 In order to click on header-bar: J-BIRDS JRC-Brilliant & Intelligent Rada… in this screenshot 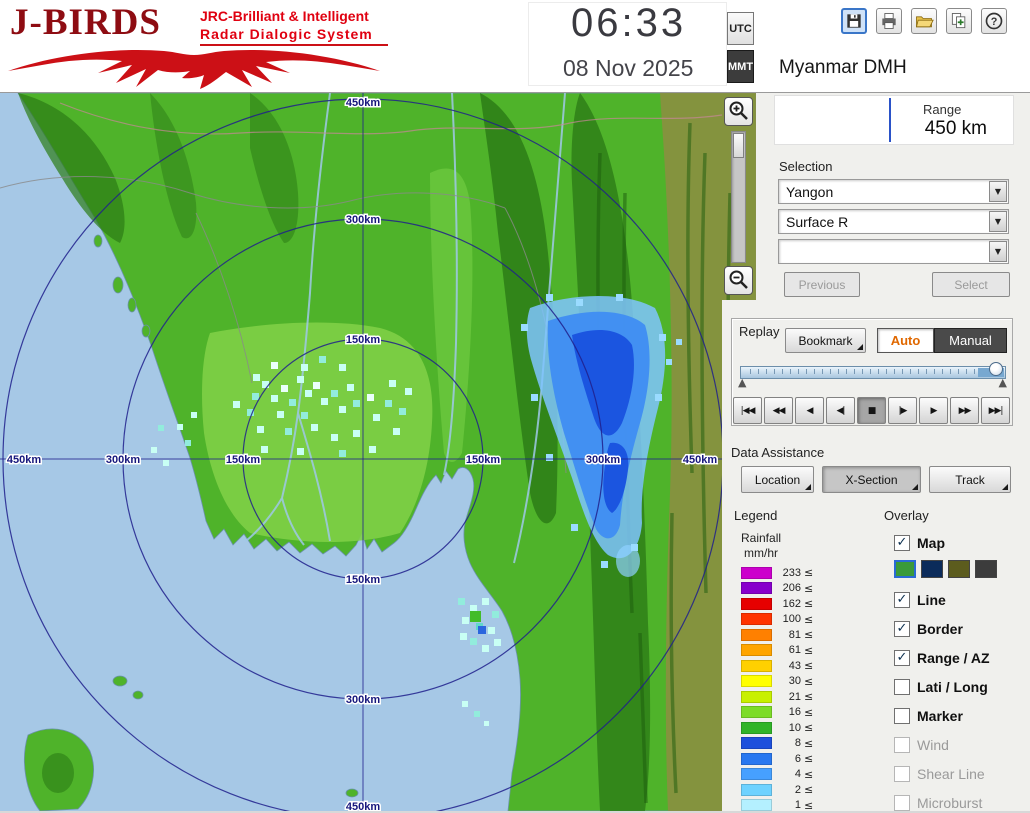, I will do `click(515, 46)`.